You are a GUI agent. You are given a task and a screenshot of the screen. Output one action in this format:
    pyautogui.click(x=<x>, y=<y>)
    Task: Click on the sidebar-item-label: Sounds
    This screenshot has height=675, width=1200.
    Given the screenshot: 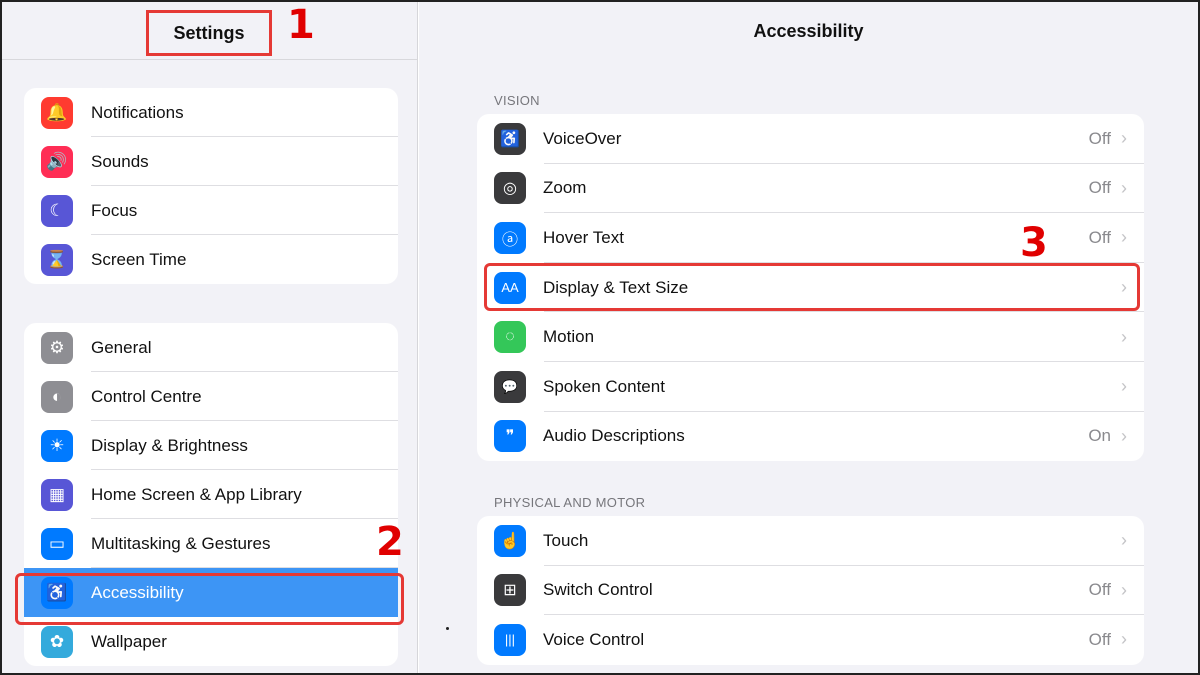 What is the action you would take?
    pyautogui.click(x=120, y=161)
    